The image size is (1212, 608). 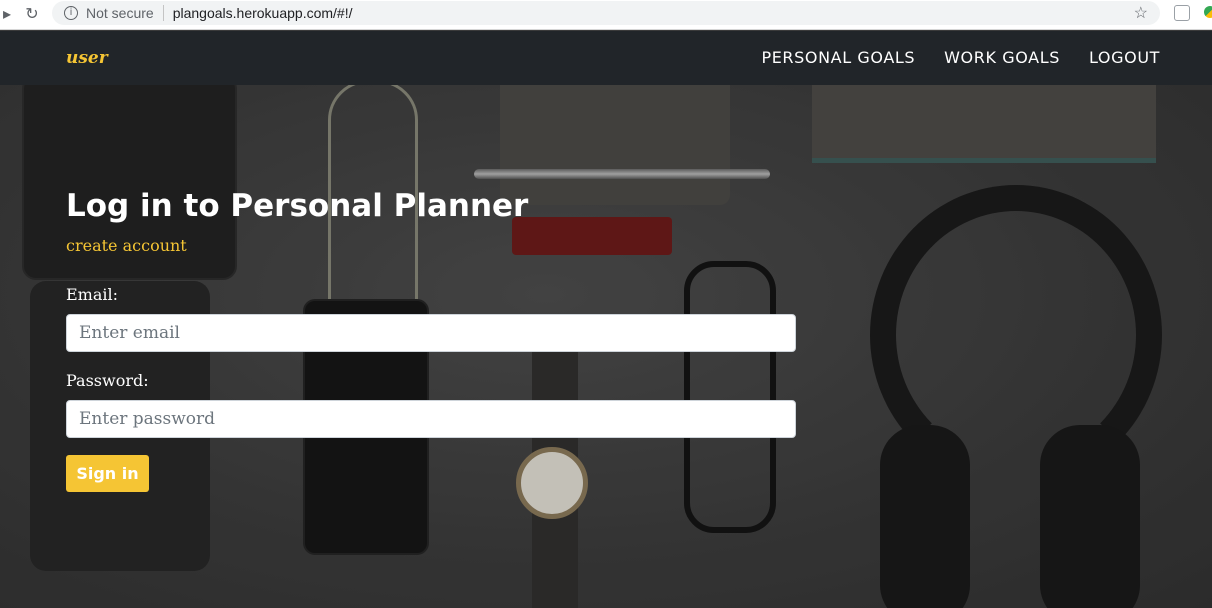 I want to click on nav-link-logout: LOGOUT, so click(x=1124, y=57).